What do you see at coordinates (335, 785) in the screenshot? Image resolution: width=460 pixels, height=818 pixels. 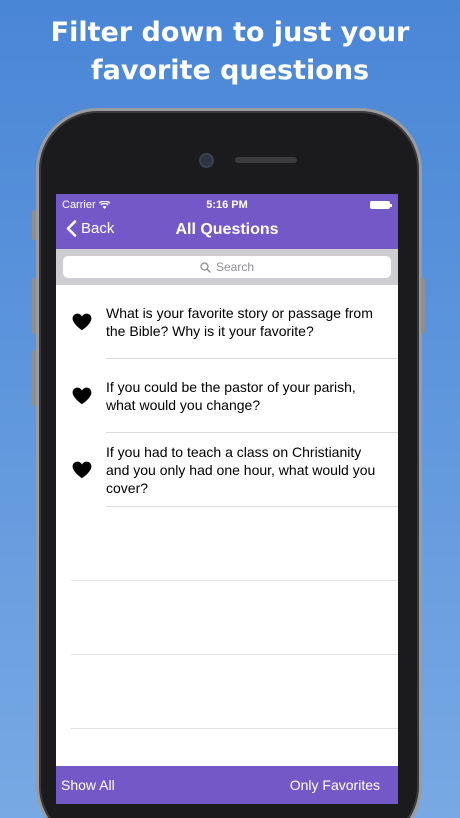 I see `only-favorites-button: Only Favorites` at bounding box center [335, 785].